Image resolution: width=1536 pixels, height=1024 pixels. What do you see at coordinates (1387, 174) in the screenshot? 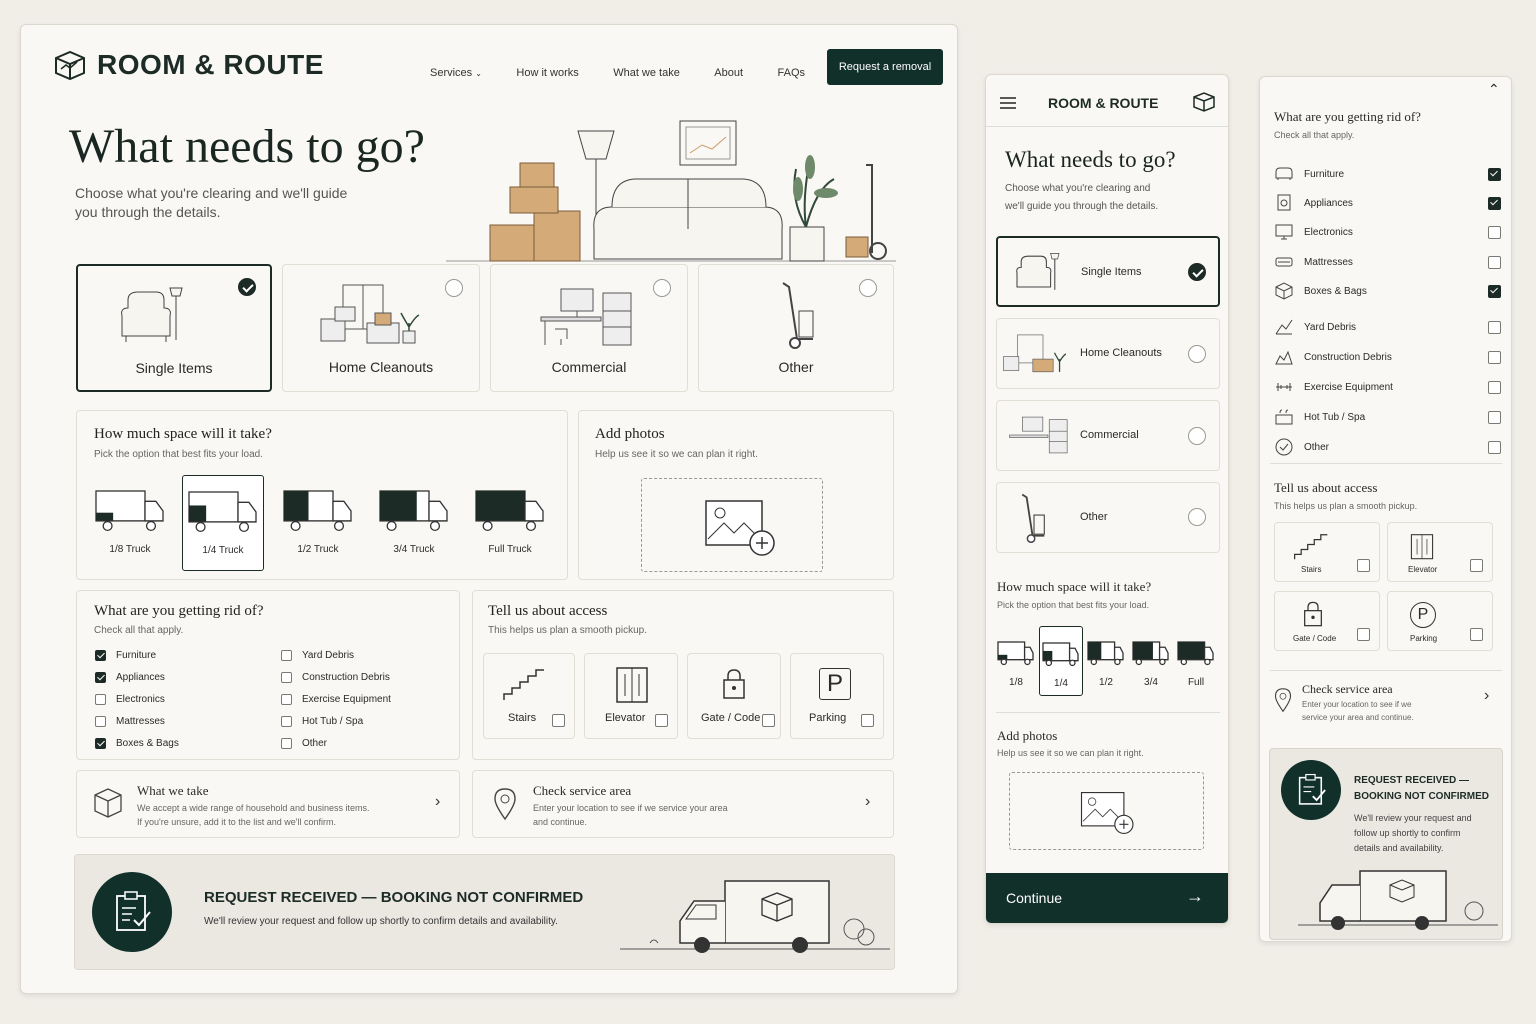
I see `side-rid-option: Furniture` at bounding box center [1387, 174].